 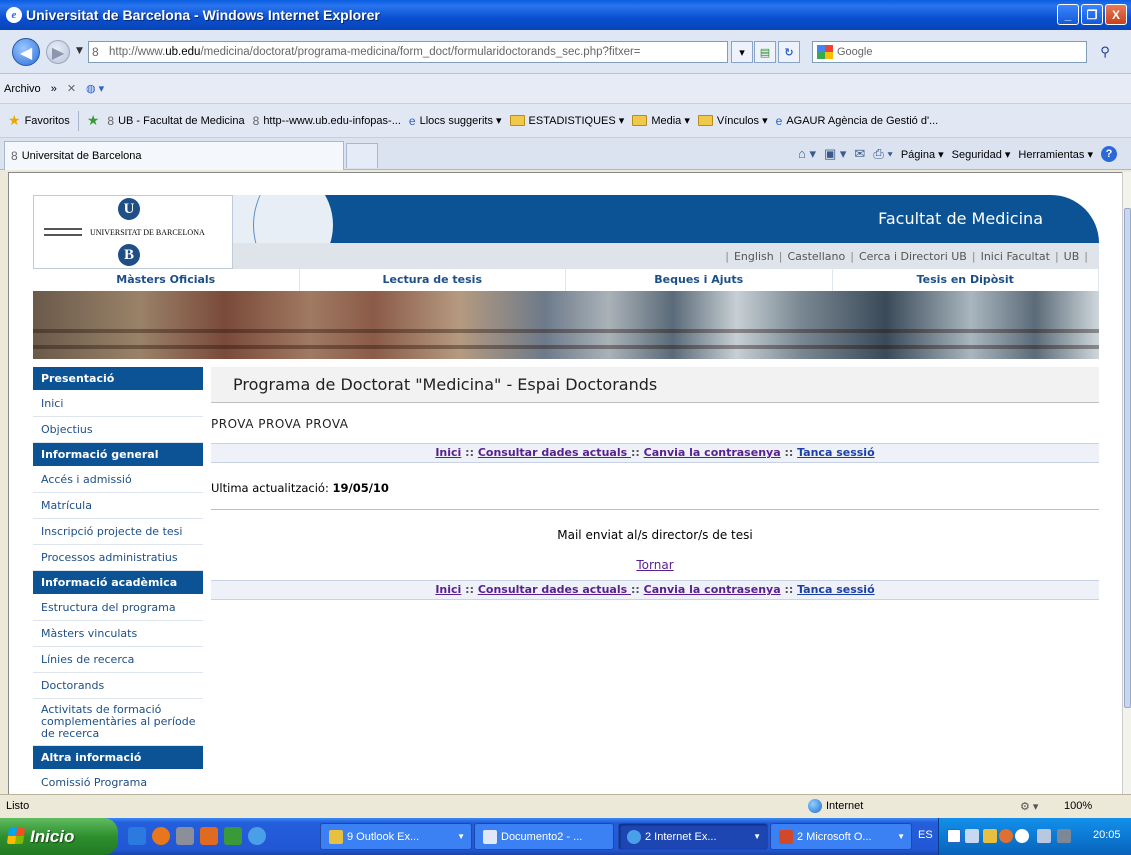 I want to click on sidebar-item-inici: Inici, so click(x=118, y=404).